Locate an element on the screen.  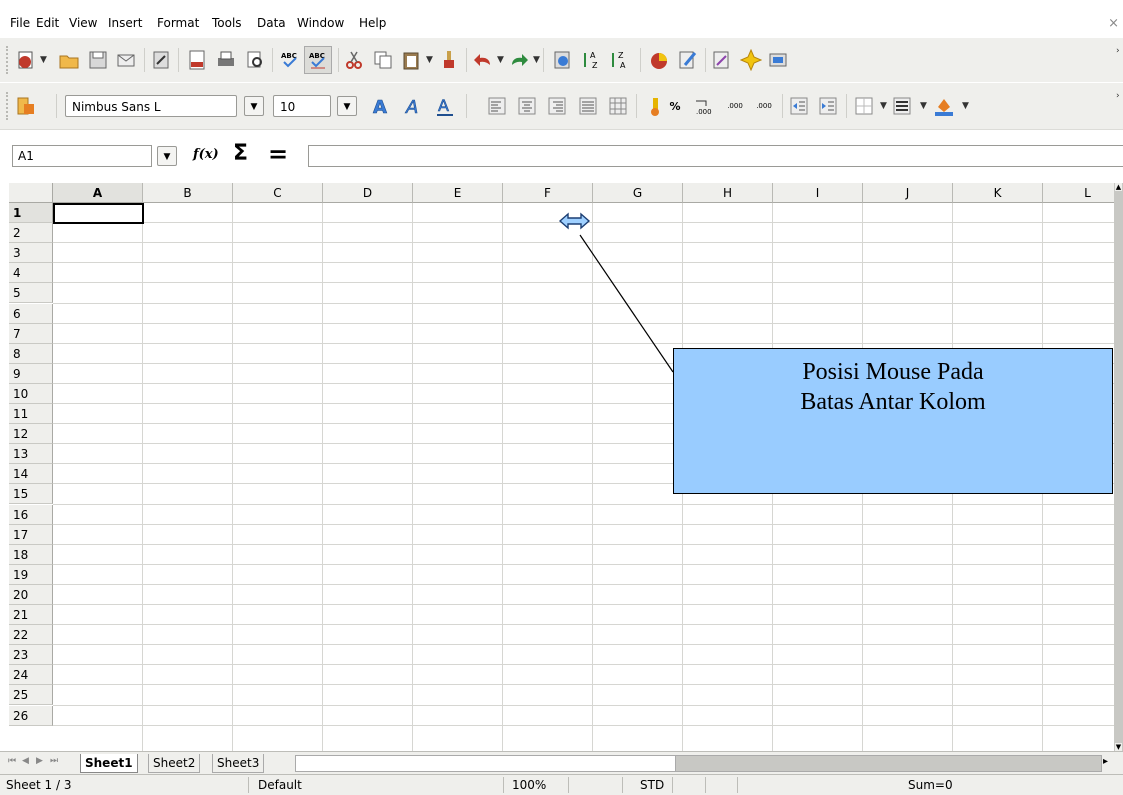
menu-file: File is located at coordinates (20, 23).